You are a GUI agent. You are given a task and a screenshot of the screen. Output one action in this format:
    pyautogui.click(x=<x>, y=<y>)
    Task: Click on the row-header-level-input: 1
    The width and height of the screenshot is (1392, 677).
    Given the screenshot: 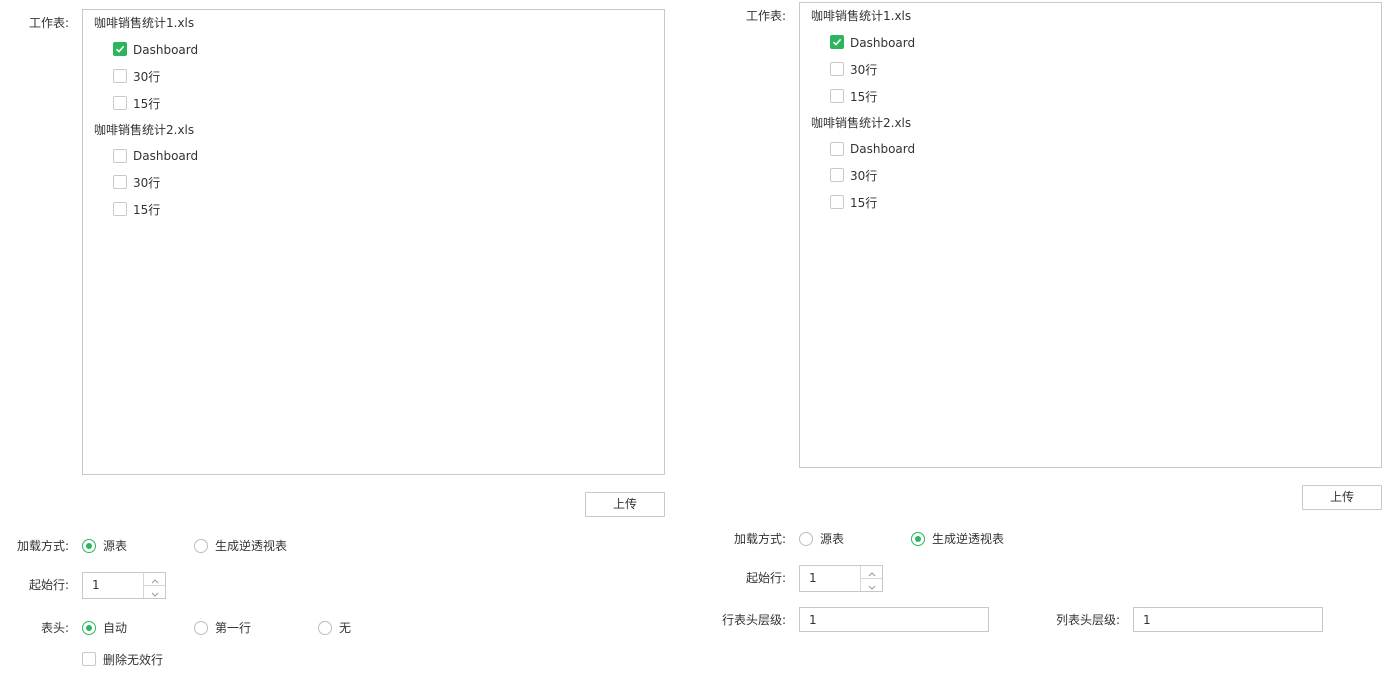 What is the action you would take?
    pyautogui.click(x=894, y=619)
    